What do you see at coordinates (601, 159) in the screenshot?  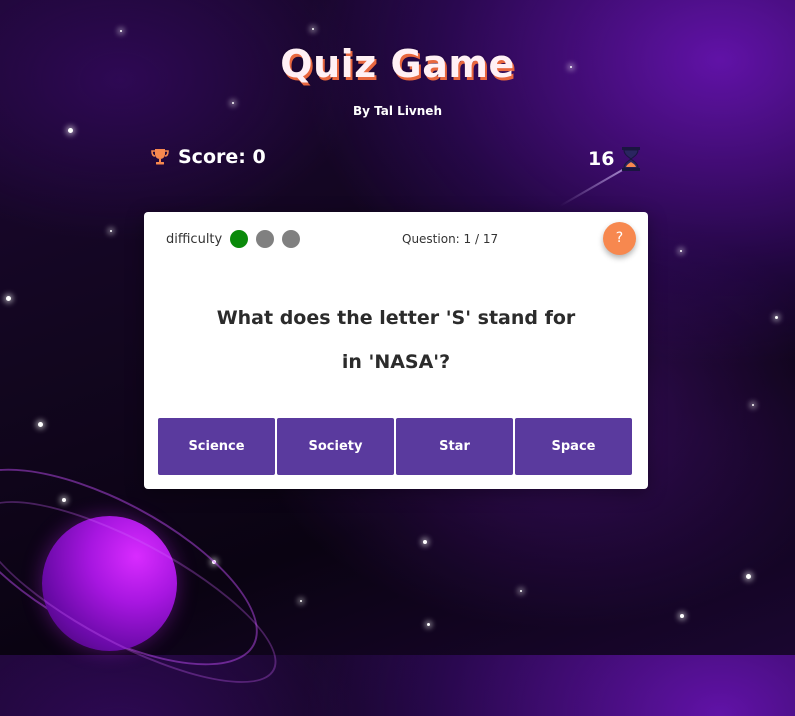 I see `timer-seconds: 16` at bounding box center [601, 159].